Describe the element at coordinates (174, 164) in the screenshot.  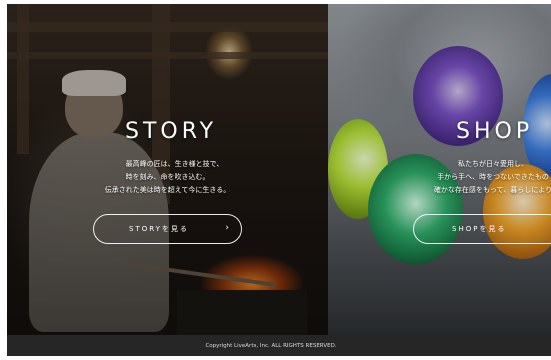
I see `story-description-line: 最高峰の匠は、生き様と技で、` at that location.